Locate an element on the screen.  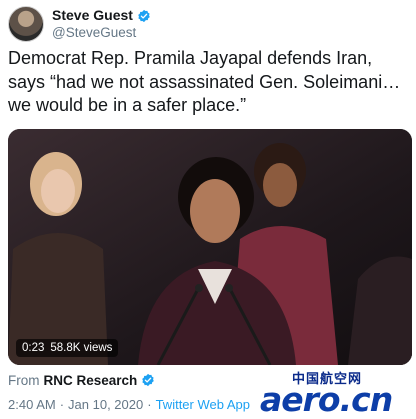
verified-badge-icon is located at coordinates (144, 15).